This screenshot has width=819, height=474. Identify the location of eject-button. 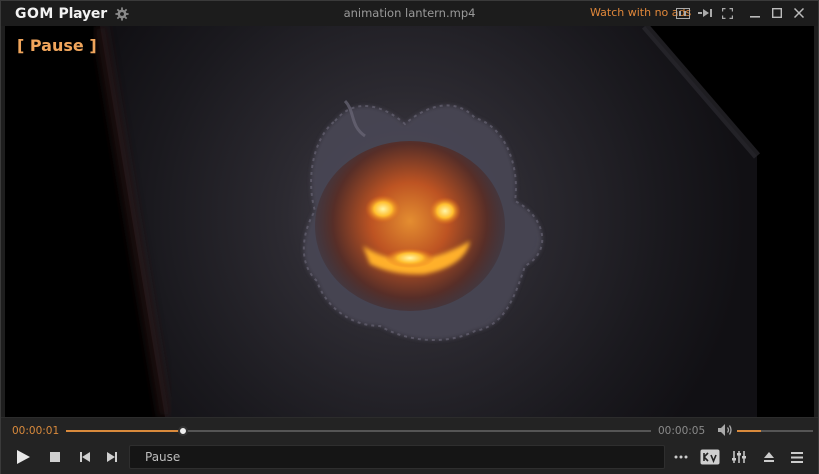
(769, 457).